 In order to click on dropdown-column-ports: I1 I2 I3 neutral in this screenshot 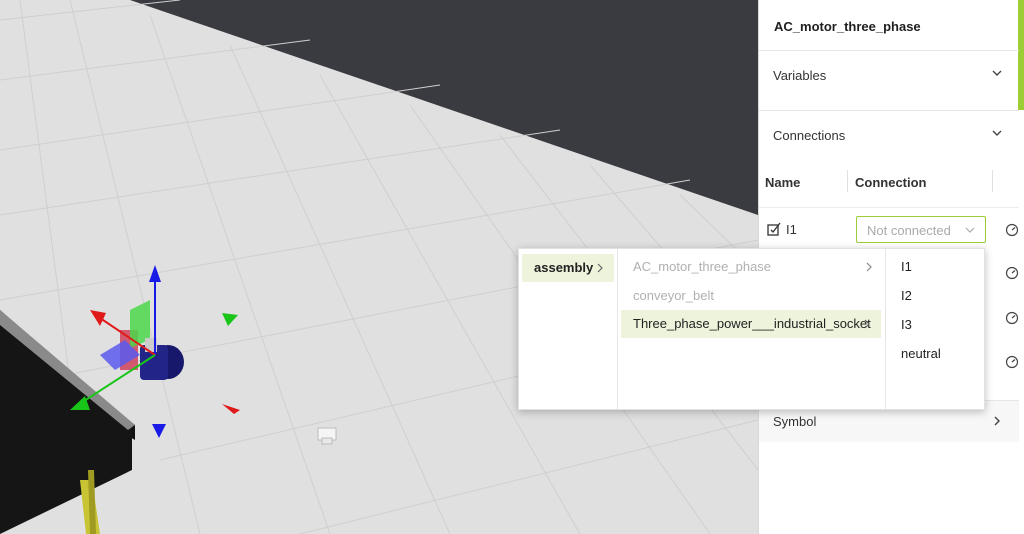, I will do `click(935, 329)`.